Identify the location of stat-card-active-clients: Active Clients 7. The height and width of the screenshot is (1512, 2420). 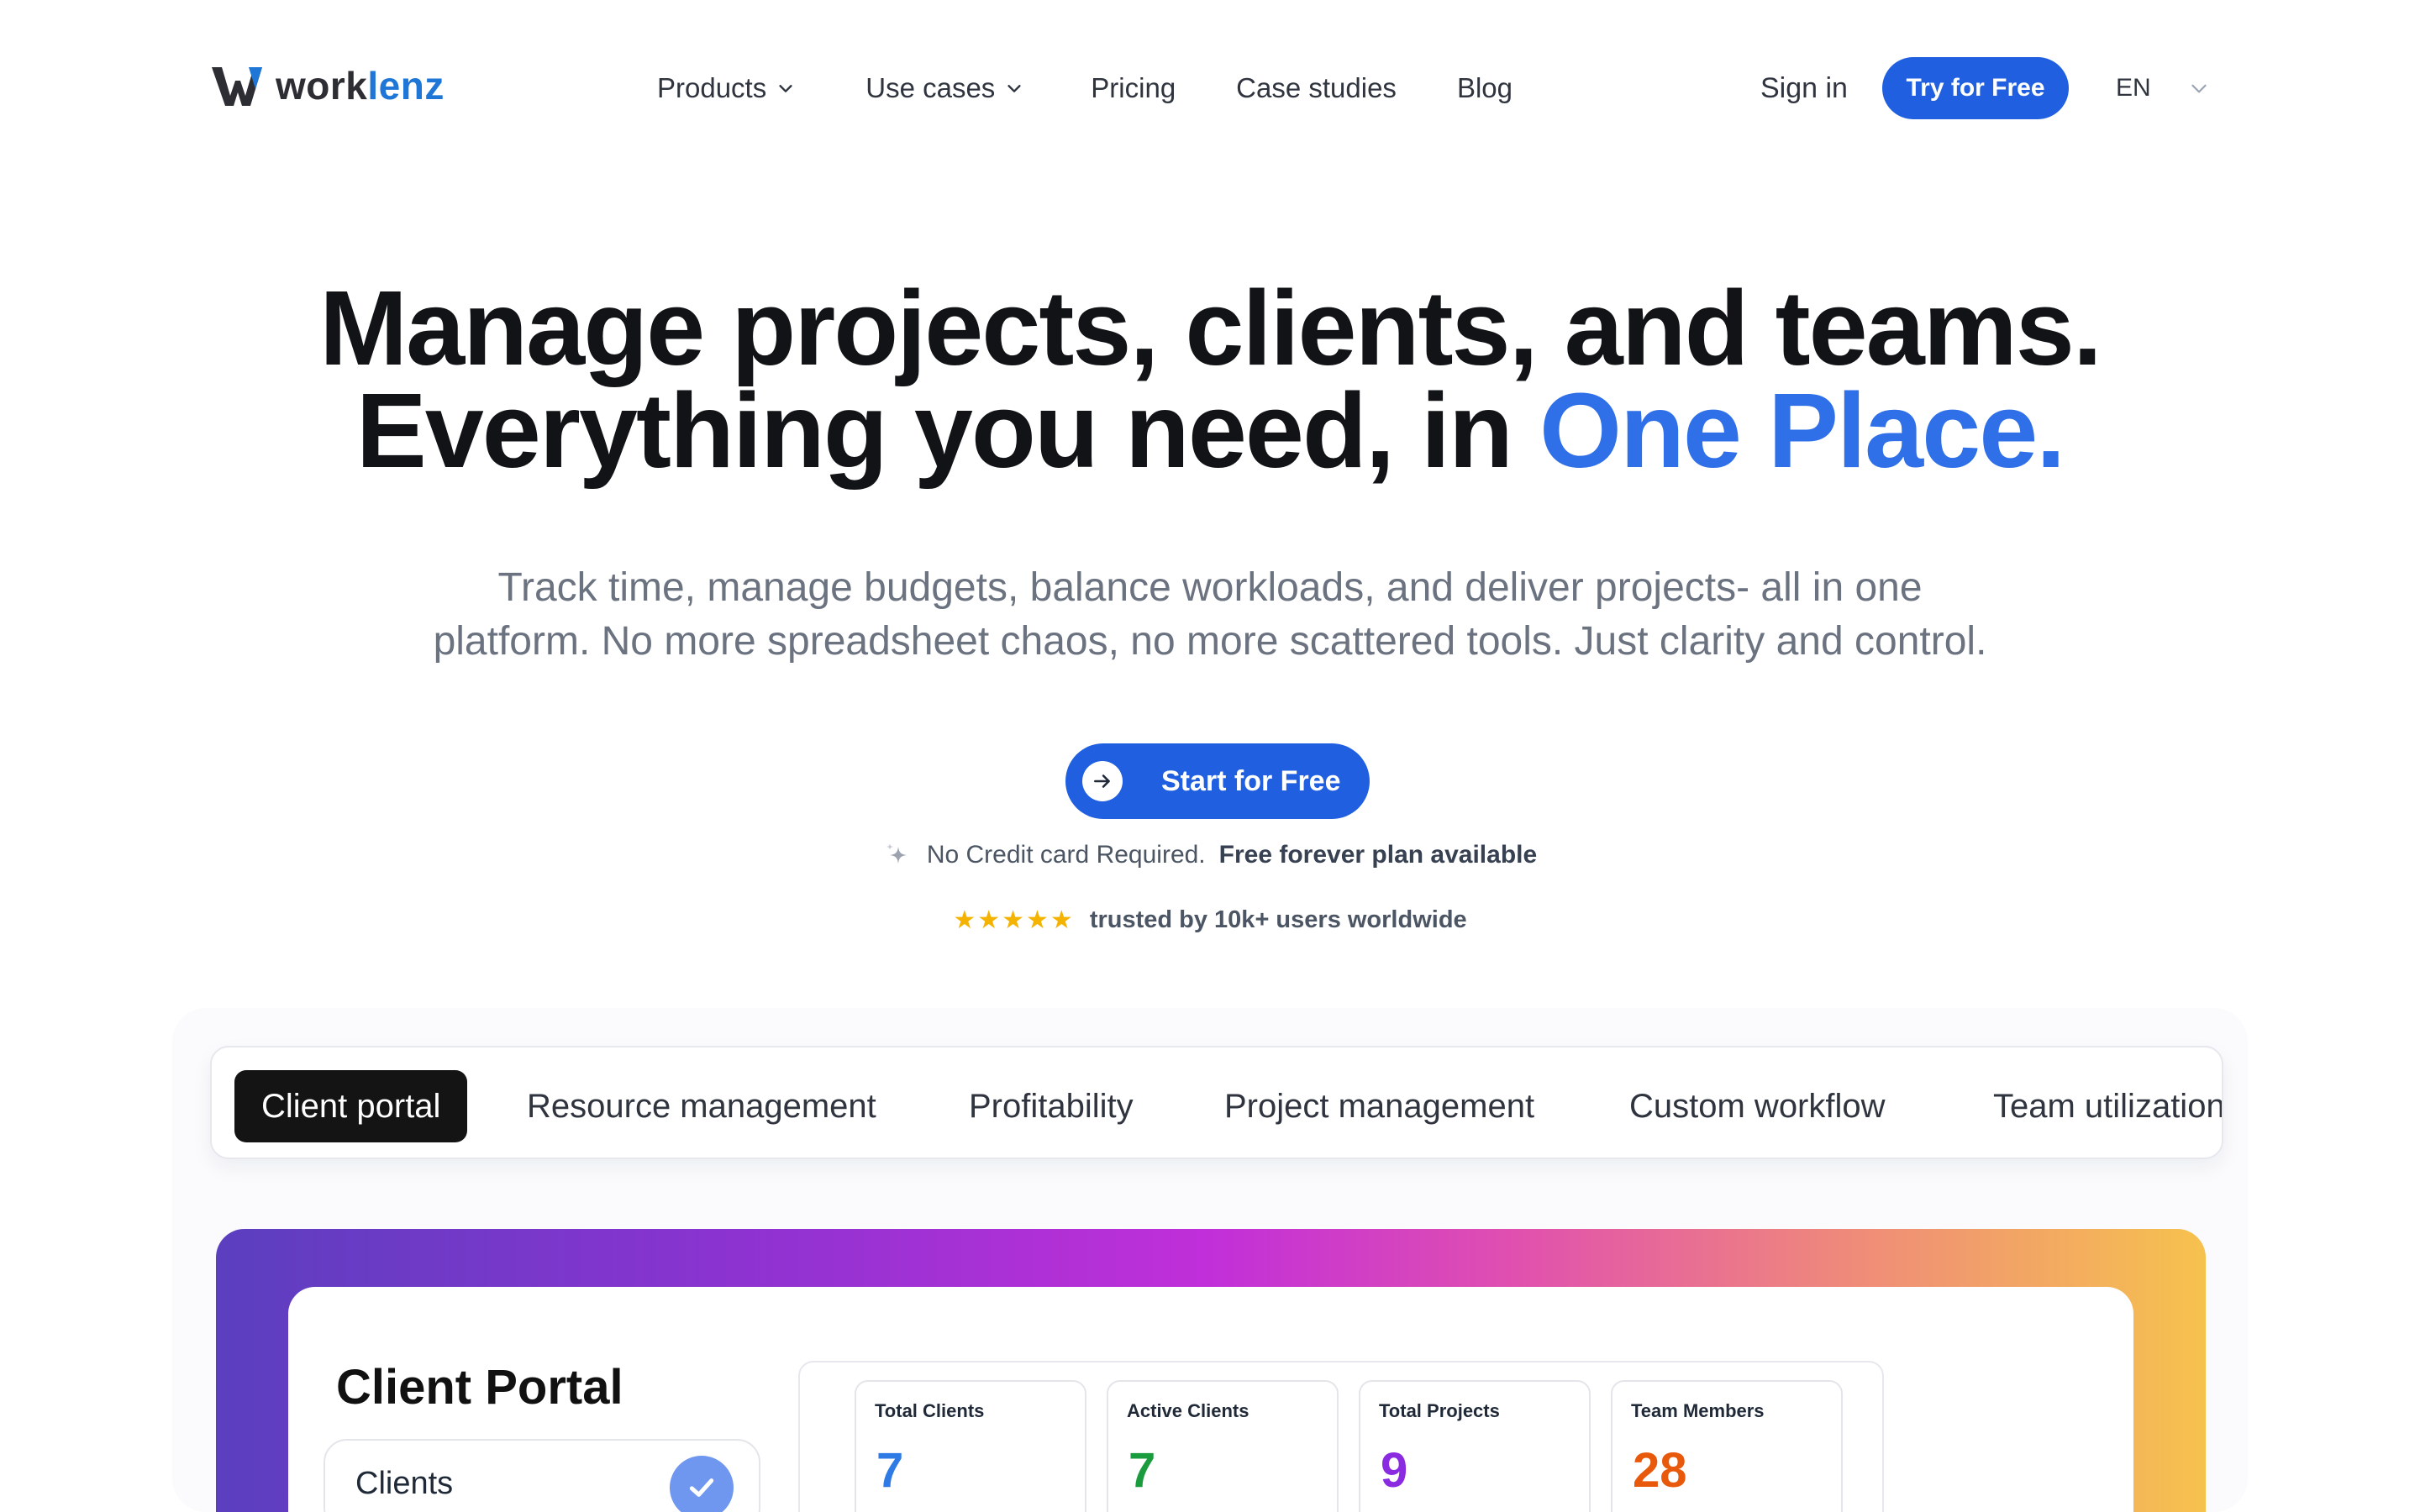
(1223, 1446).